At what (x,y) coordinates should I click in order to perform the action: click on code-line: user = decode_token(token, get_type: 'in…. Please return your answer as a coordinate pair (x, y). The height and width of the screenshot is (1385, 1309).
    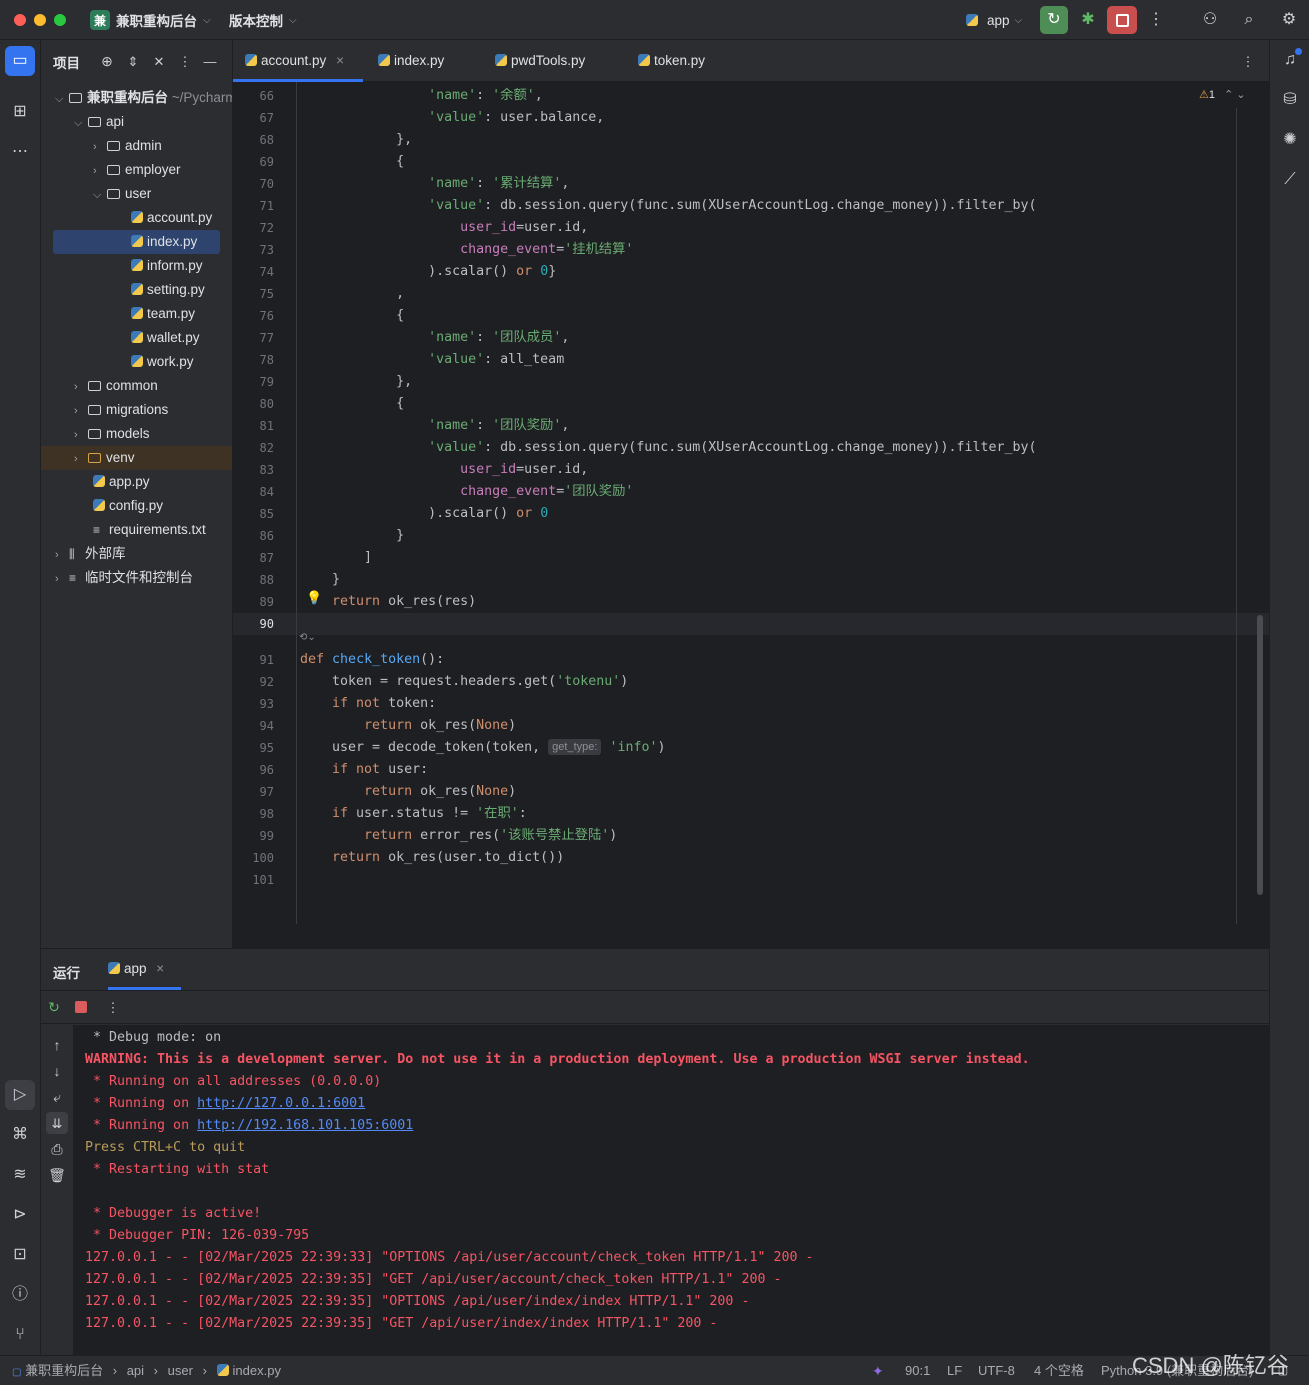
    Looking at the image, I should click on (483, 748).